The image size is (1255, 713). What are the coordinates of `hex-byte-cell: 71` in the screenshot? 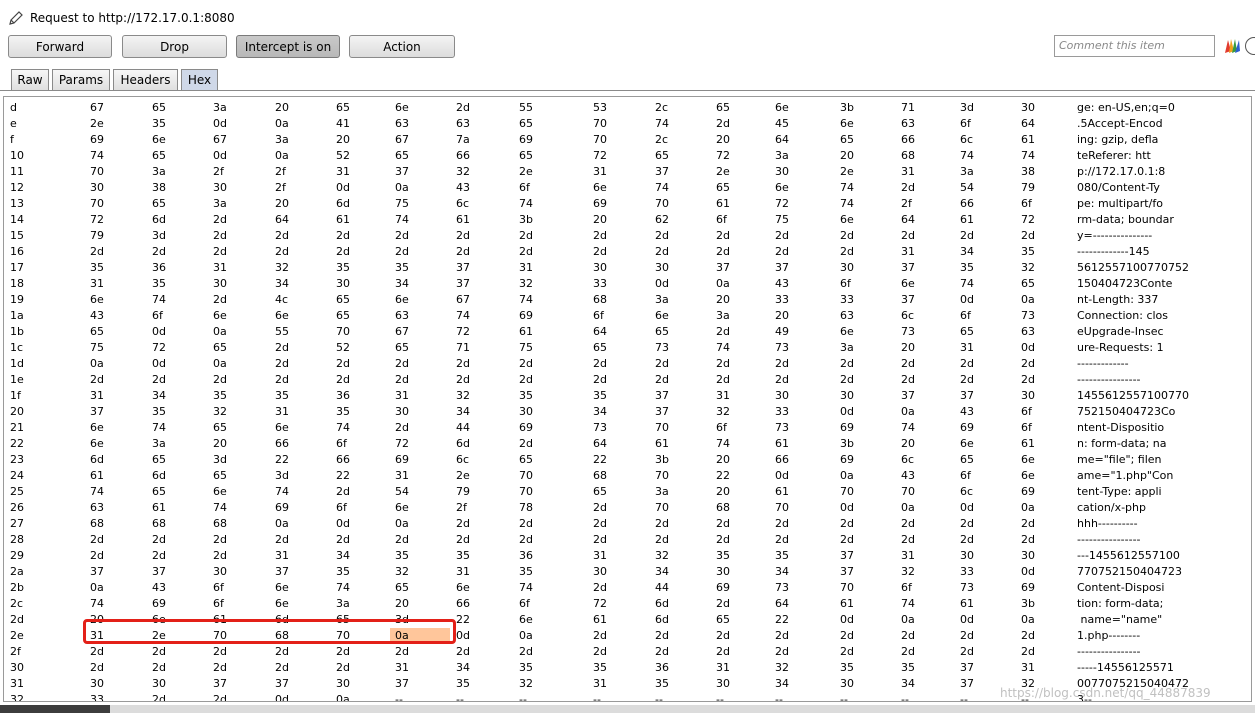 It's located at (926, 108).